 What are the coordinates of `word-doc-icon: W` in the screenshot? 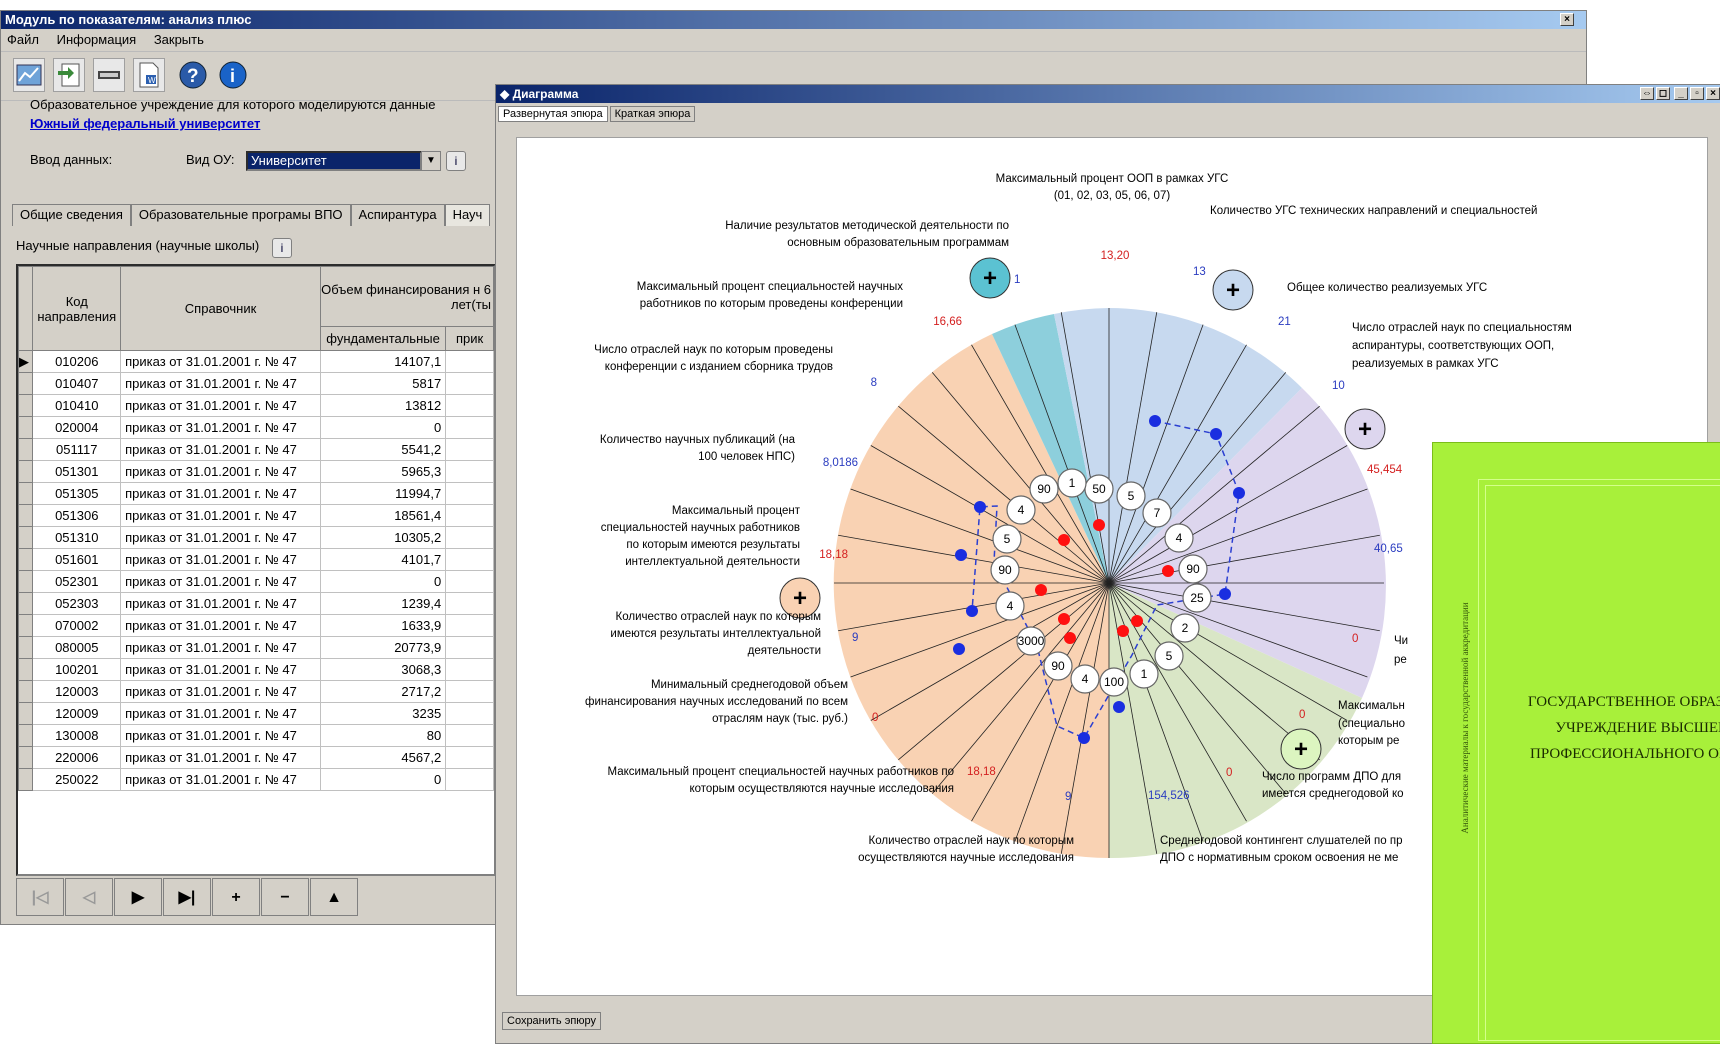 It's located at (149, 75).